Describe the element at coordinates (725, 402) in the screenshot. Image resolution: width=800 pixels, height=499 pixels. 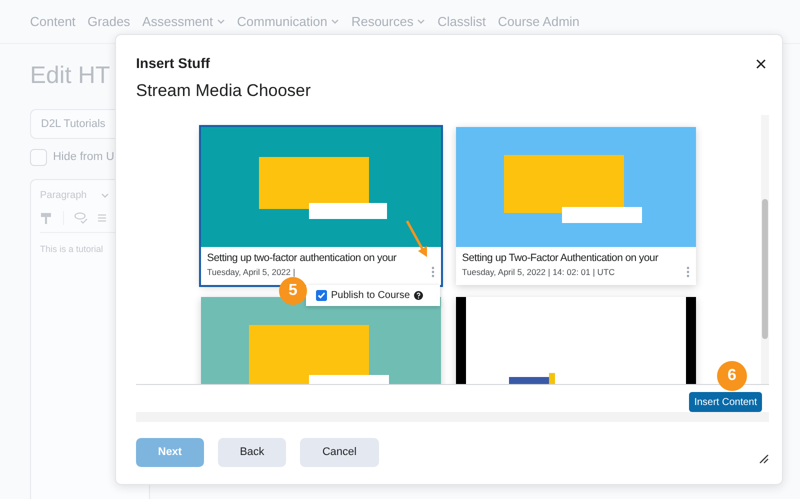
I see `insert-content-button: Insert Content` at that location.